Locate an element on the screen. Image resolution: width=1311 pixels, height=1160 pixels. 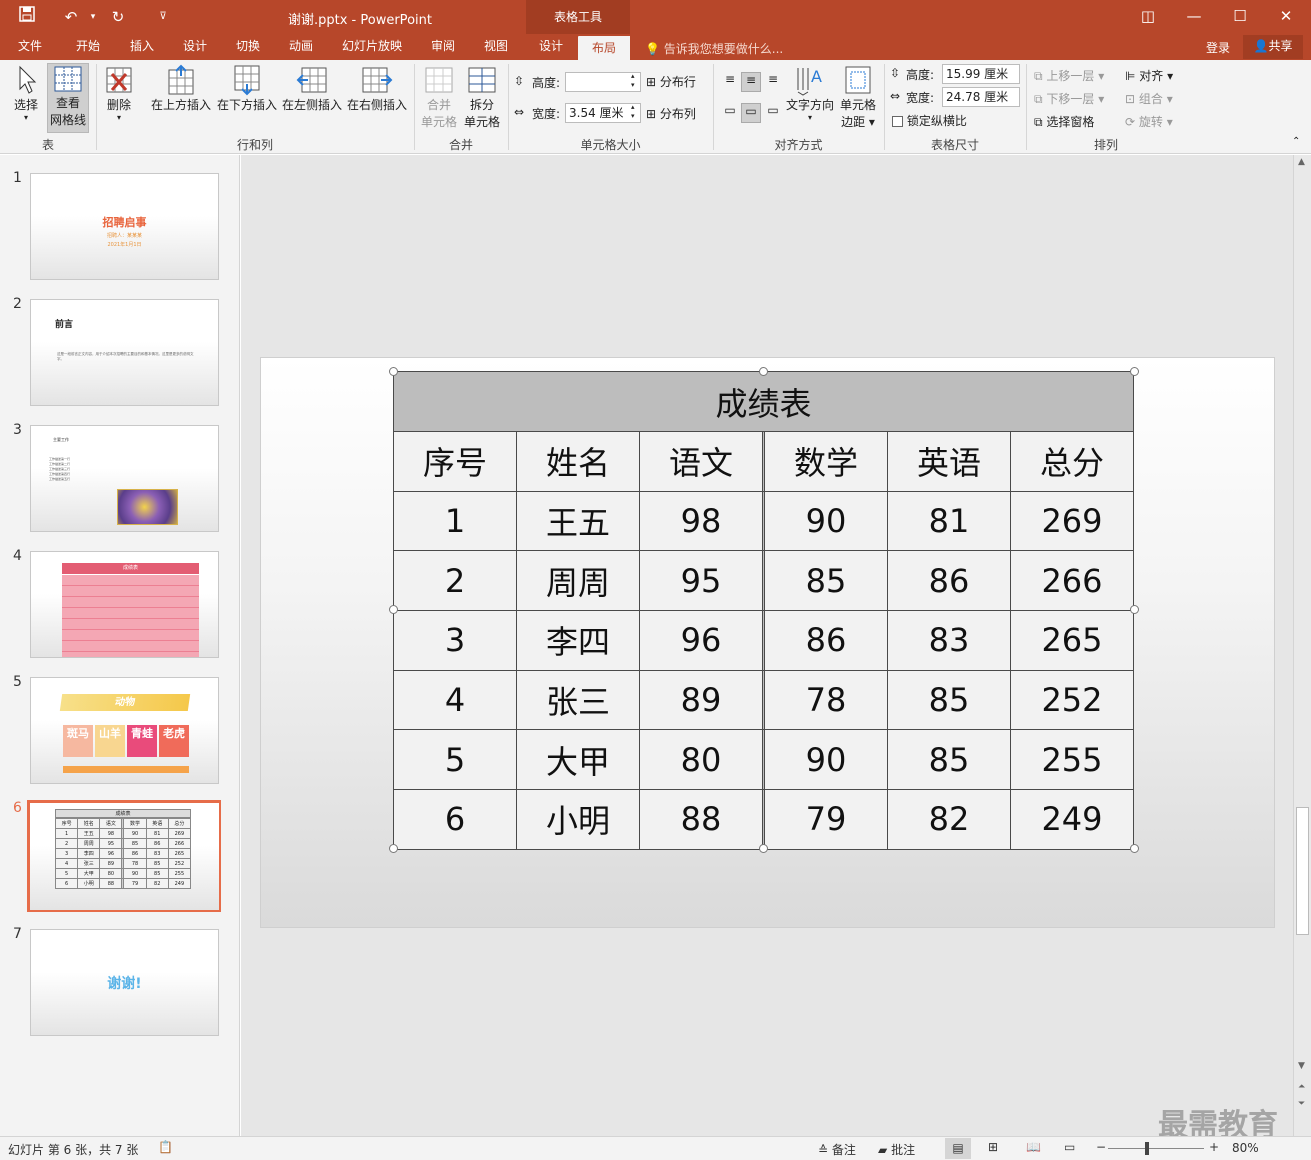
insert-above-button: 在上方插入 is located at coordinates (181, 88).